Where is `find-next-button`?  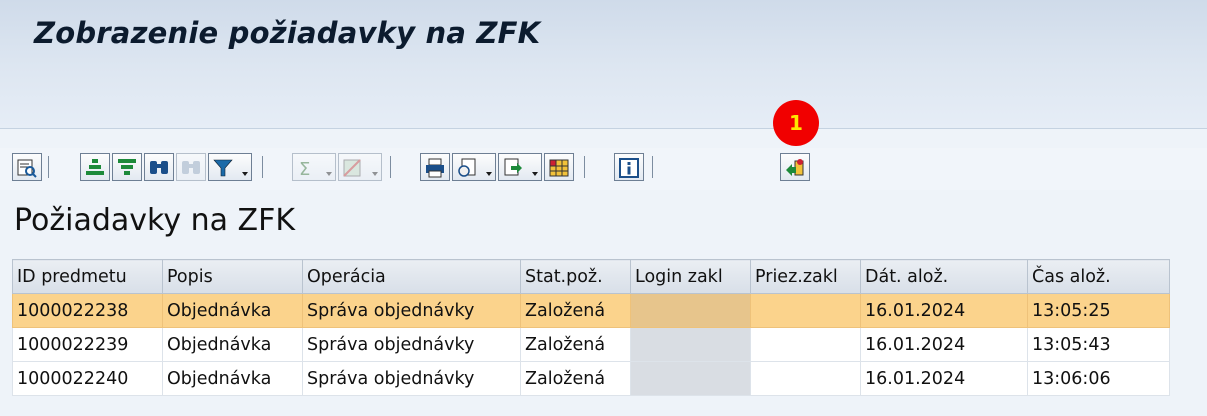
find-next-button is located at coordinates (191, 167).